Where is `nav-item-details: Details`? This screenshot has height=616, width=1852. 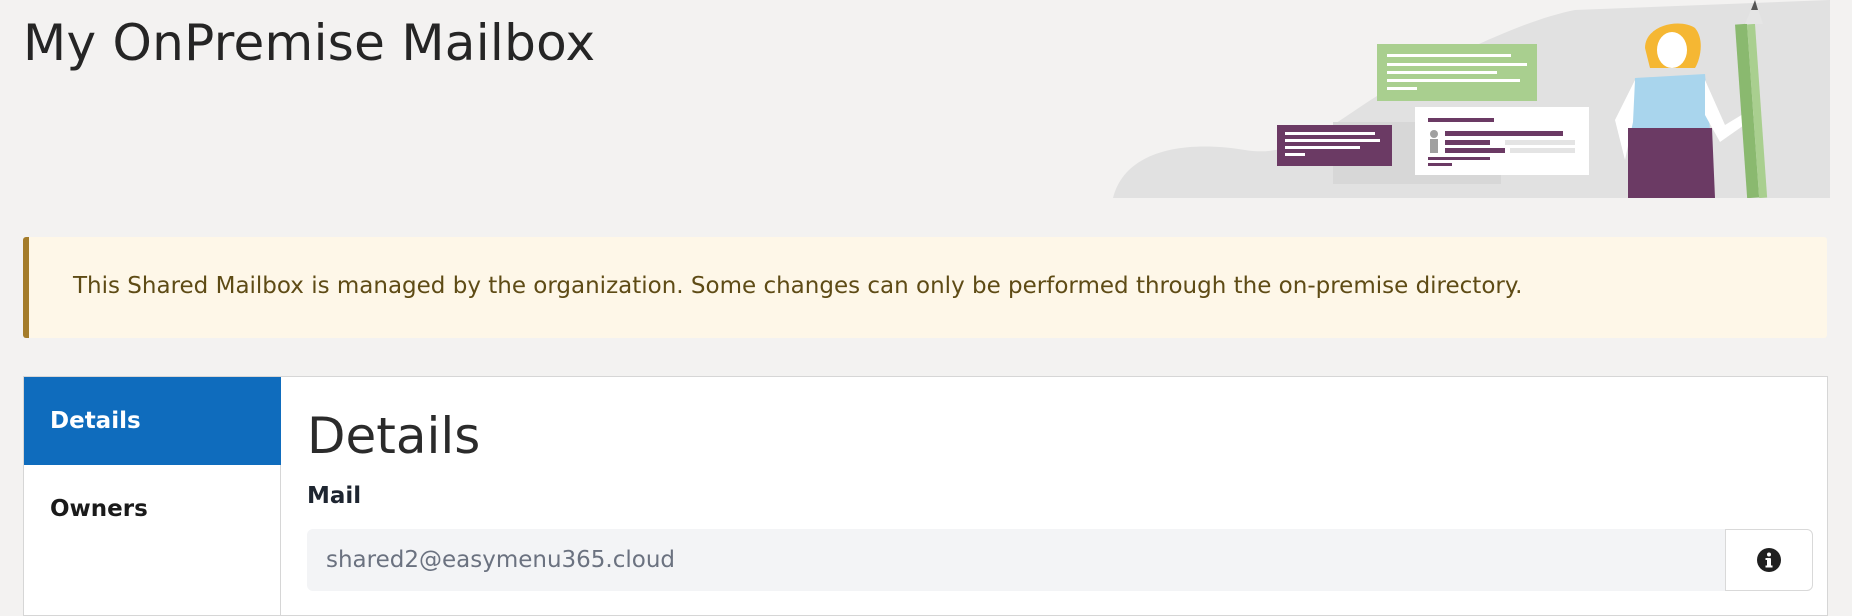
nav-item-details: Details is located at coordinates (152, 421).